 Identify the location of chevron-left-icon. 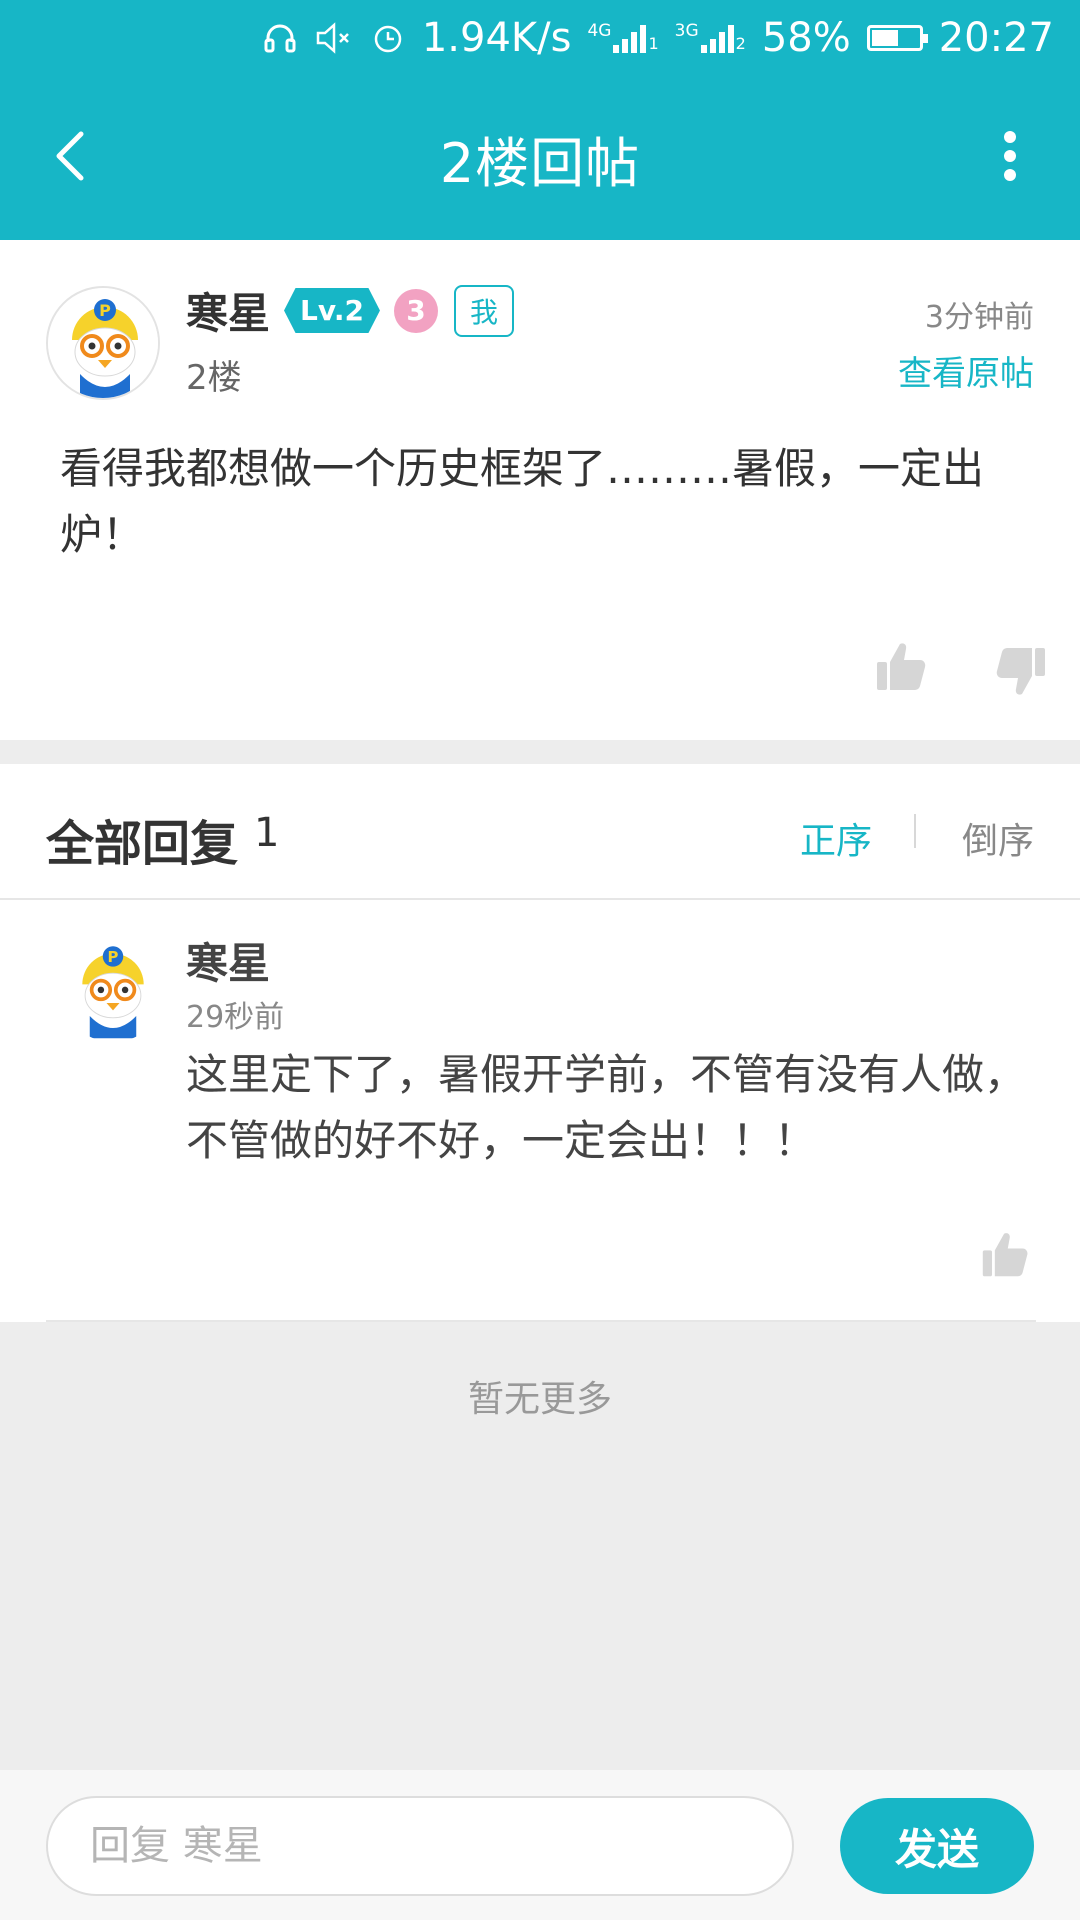
(70, 158).